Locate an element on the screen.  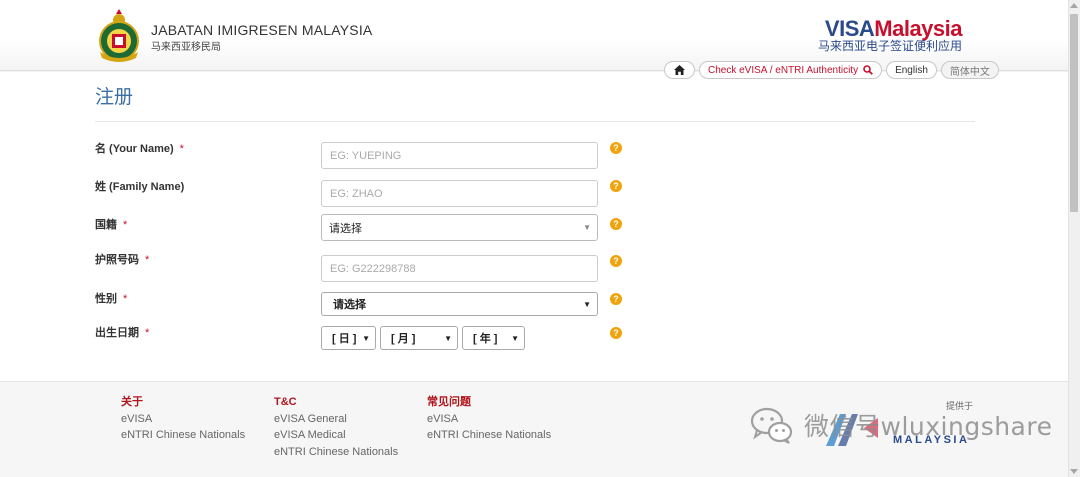
org-title: JABATAN IMIGRESEN MALAYSIA is located at coordinates (262, 30).